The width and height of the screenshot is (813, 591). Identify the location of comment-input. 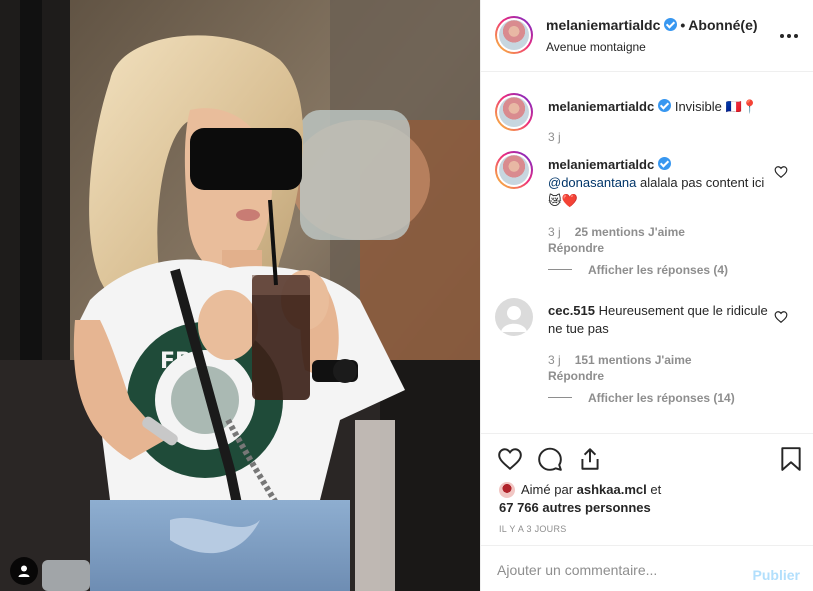
(617, 570).